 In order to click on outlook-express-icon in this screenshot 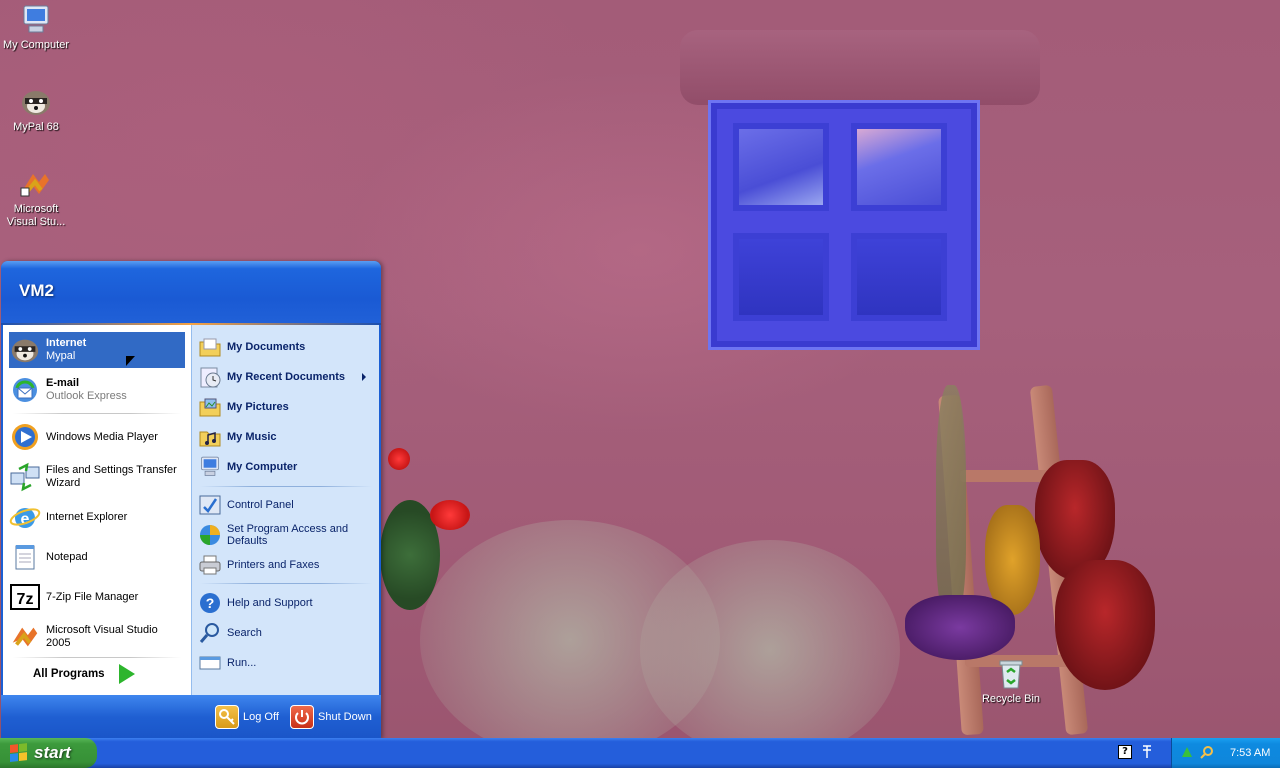, I will do `click(25, 390)`.